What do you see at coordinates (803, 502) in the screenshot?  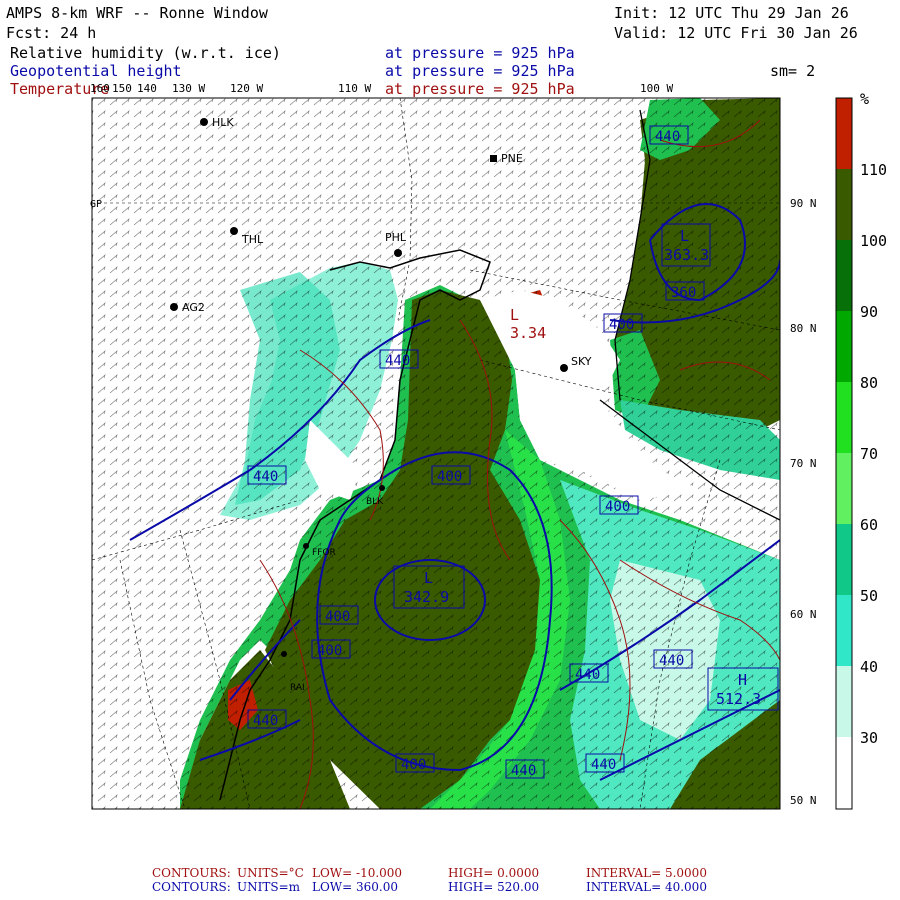 I see `lat-labels: 90 N 80 N 70 N 60 N 50 N` at bounding box center [803, 502].